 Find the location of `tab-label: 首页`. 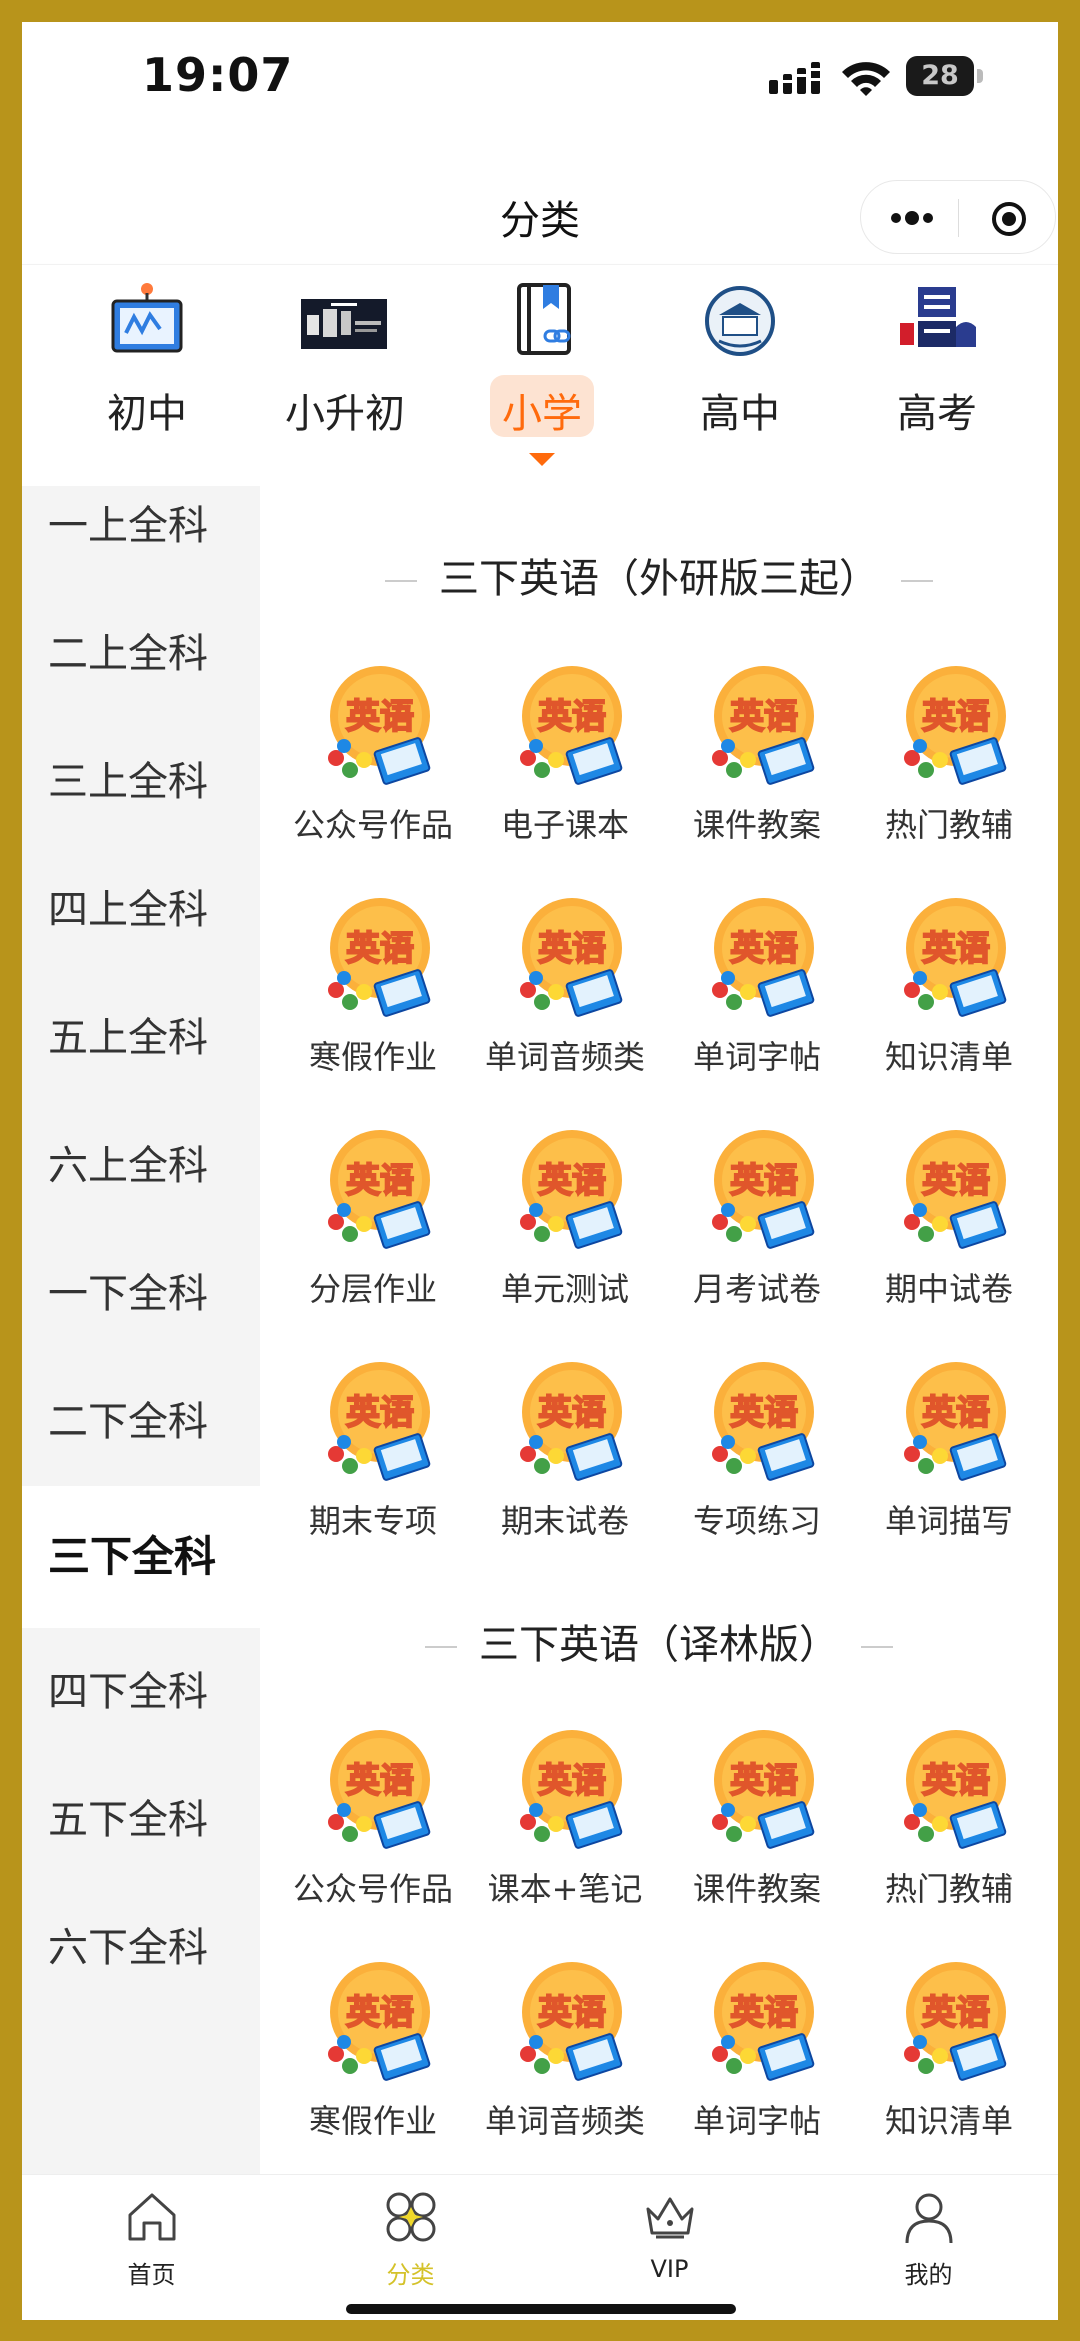

tab-label: 首页 is located at coordinates (151, 2275).